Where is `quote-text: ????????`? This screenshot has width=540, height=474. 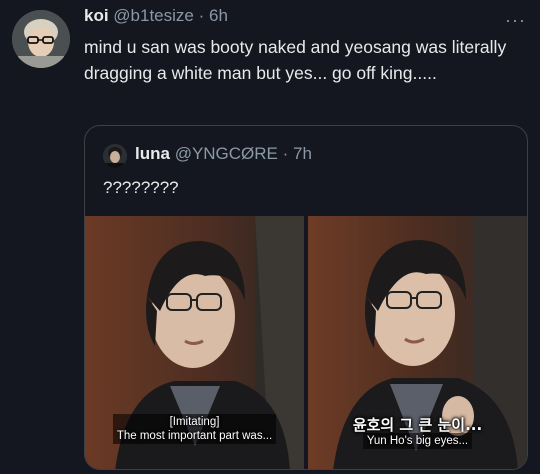 quote-text: ???????? is located at coordinates (141, 187).